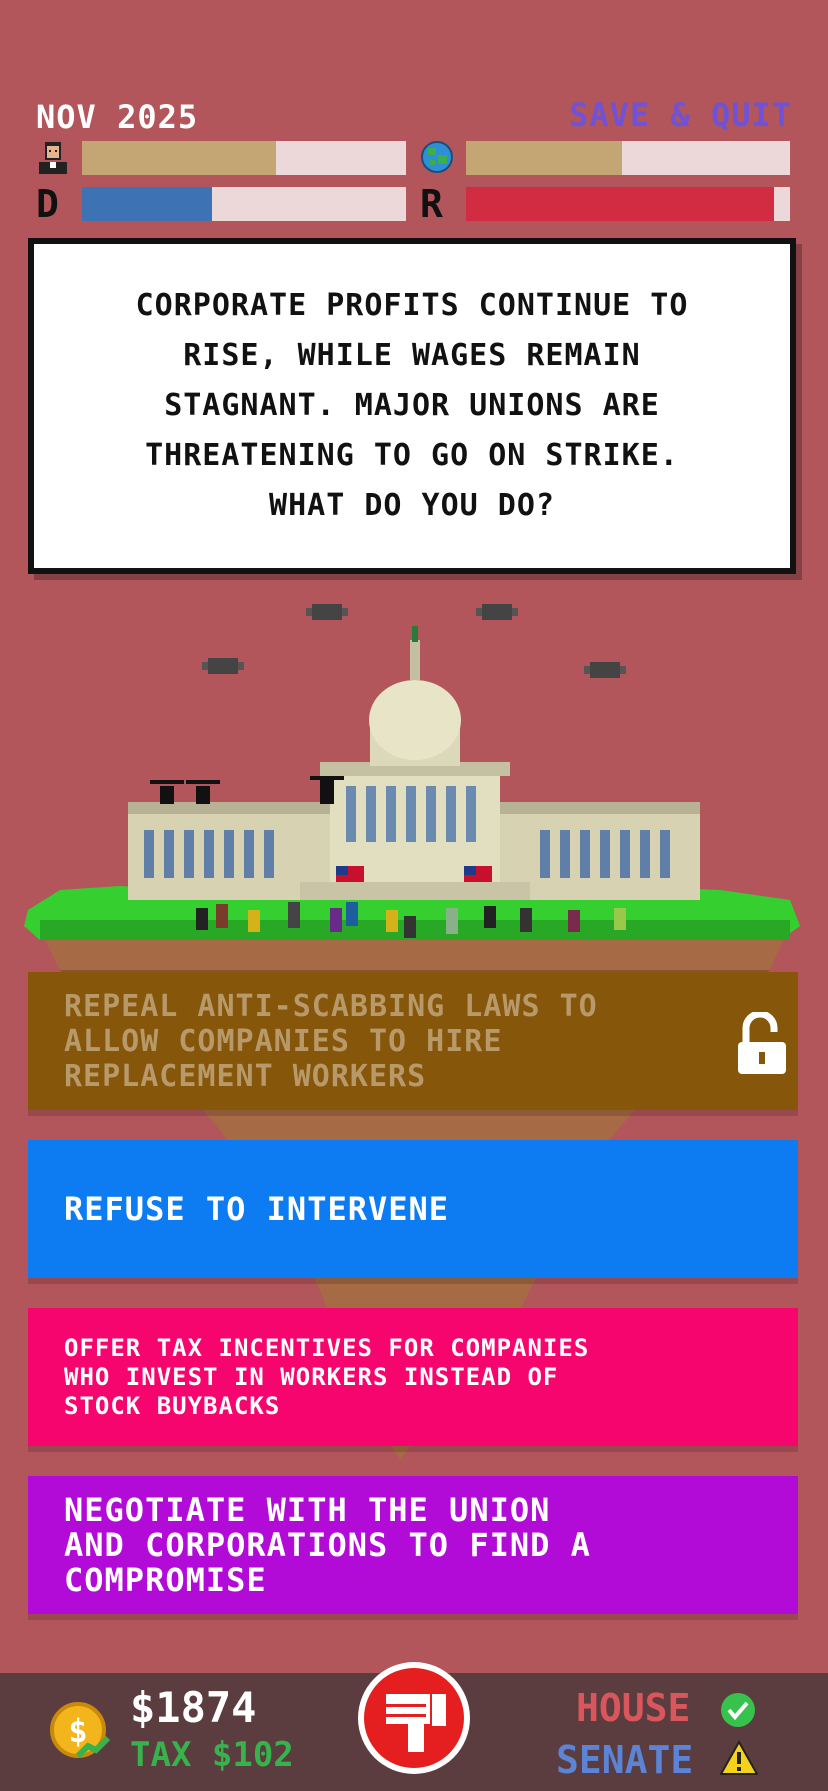 Image resolution: width=828 pixels, height=1791 pixels. I want to click on republicans-label: R, so click(431, 204).